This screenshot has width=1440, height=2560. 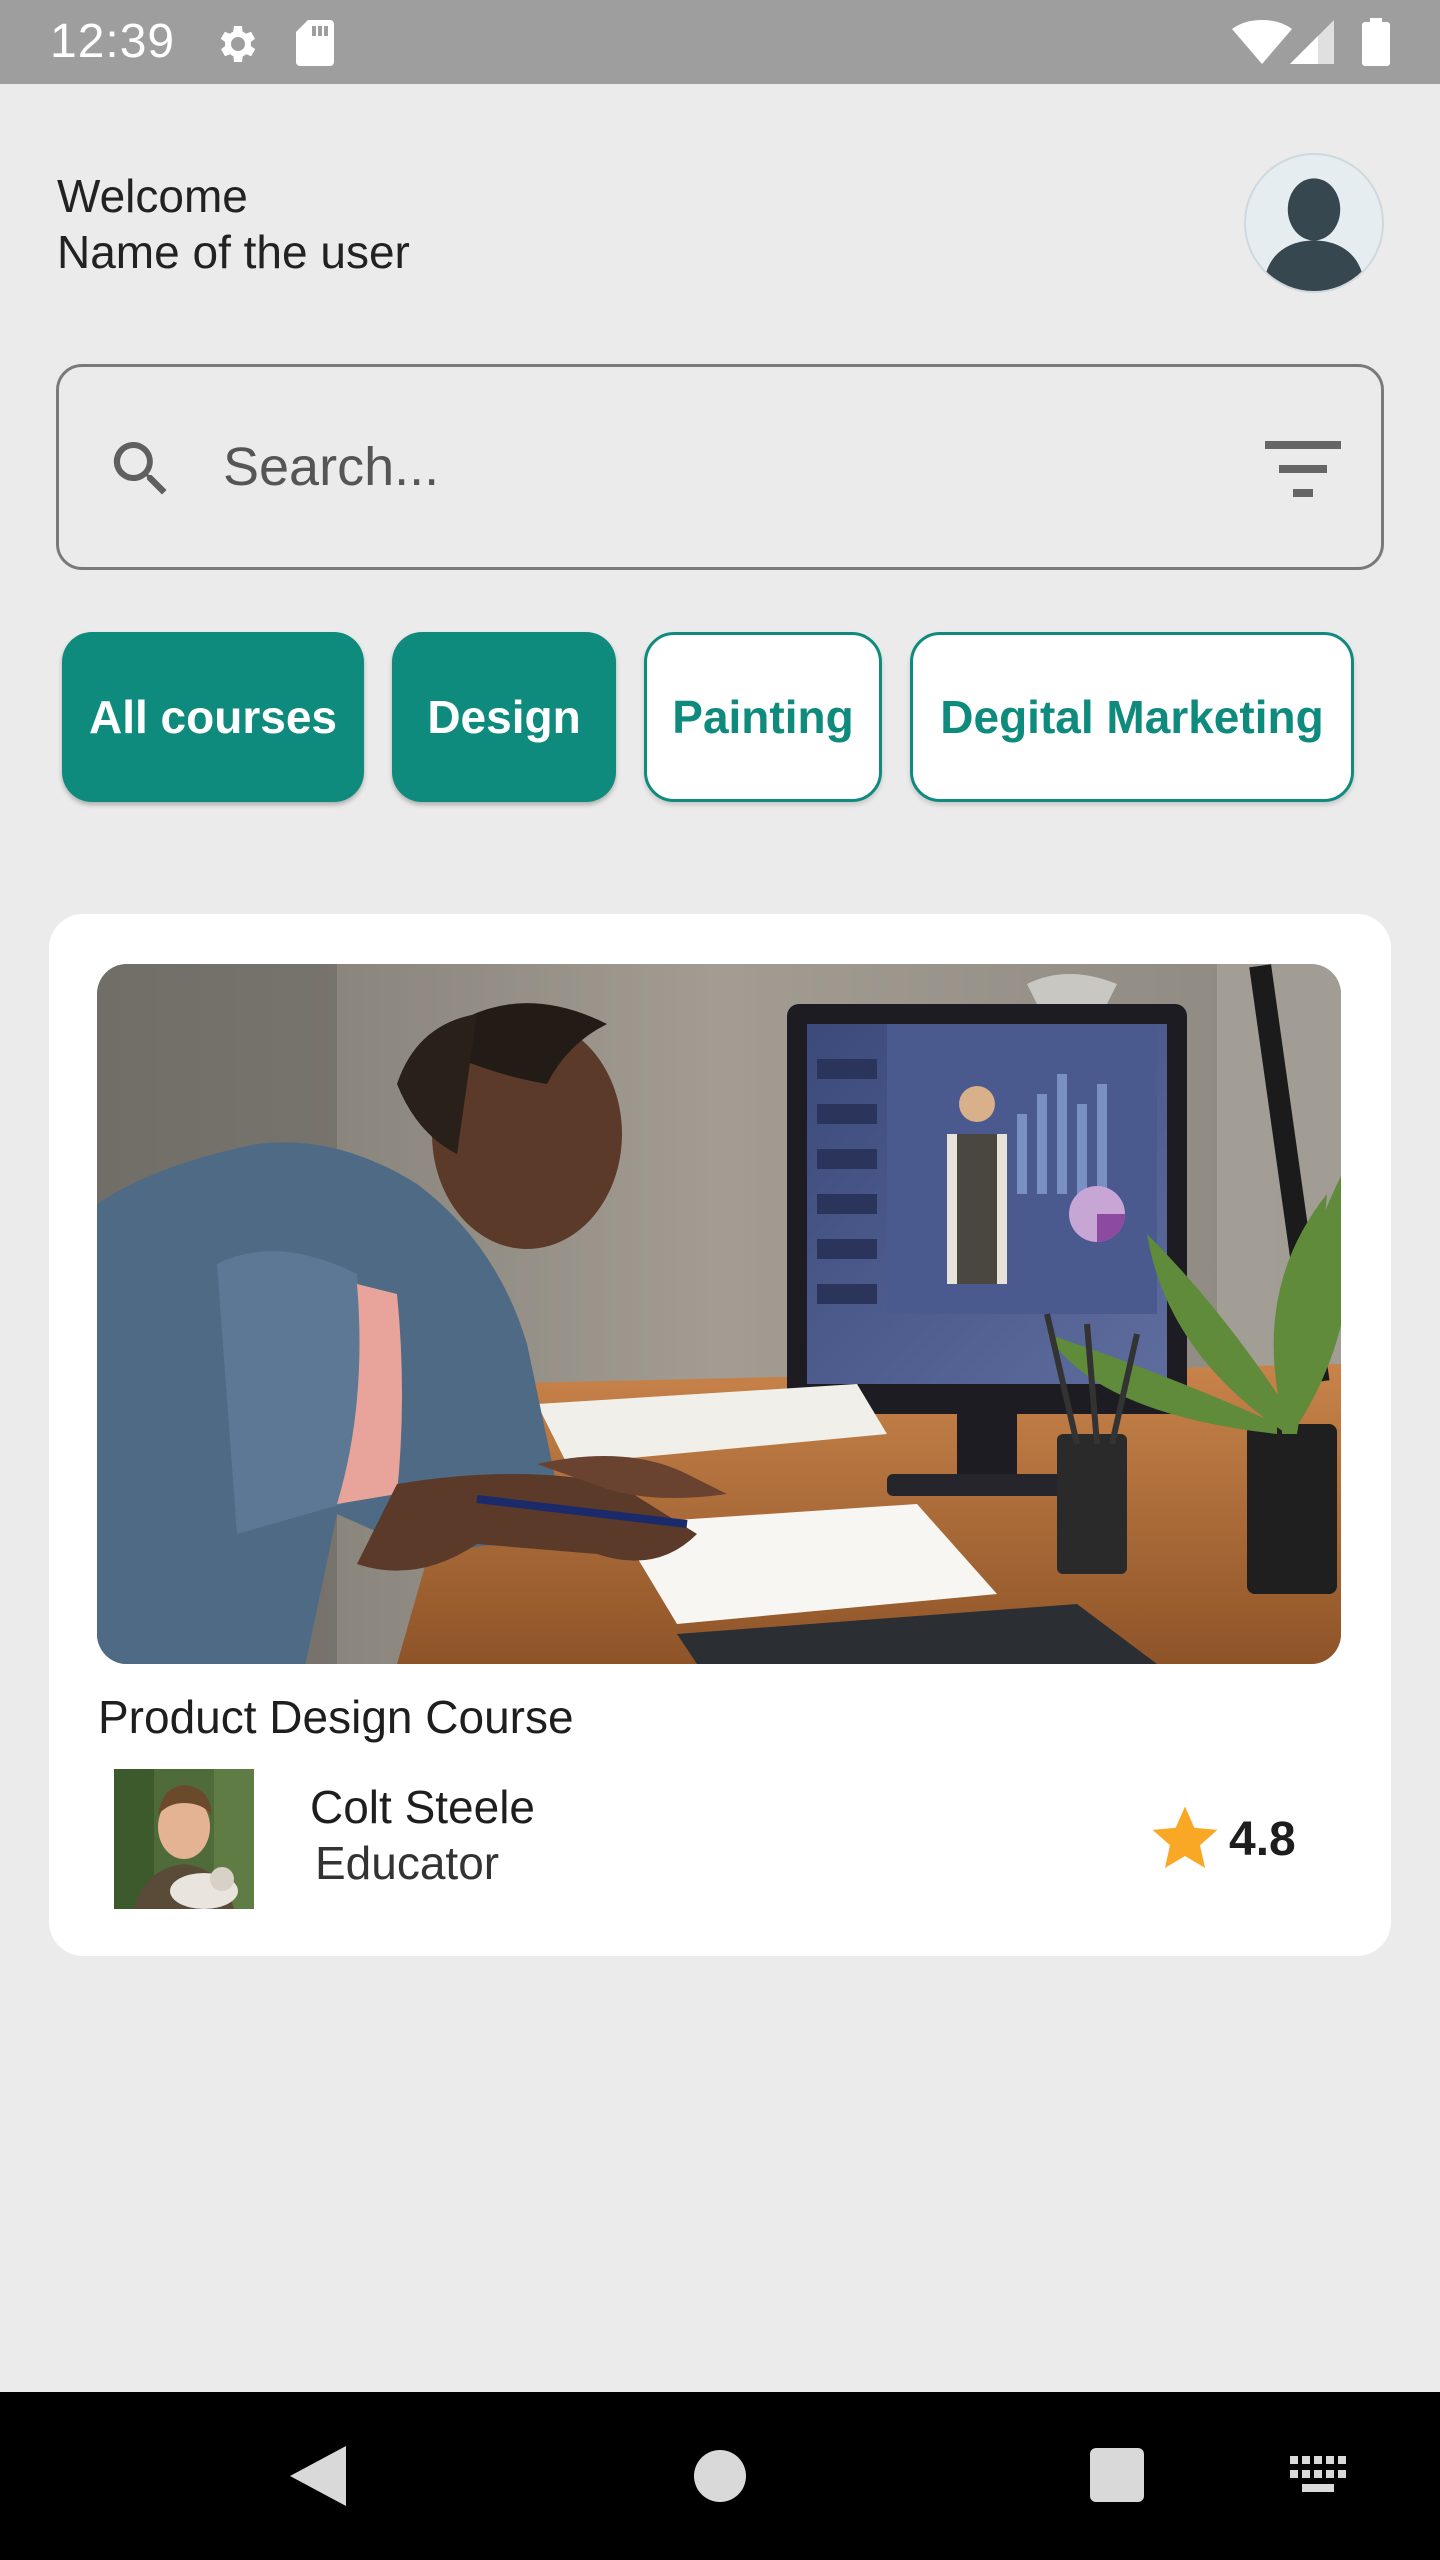 I want to click on gear-icon, so click(x=238, y=44).